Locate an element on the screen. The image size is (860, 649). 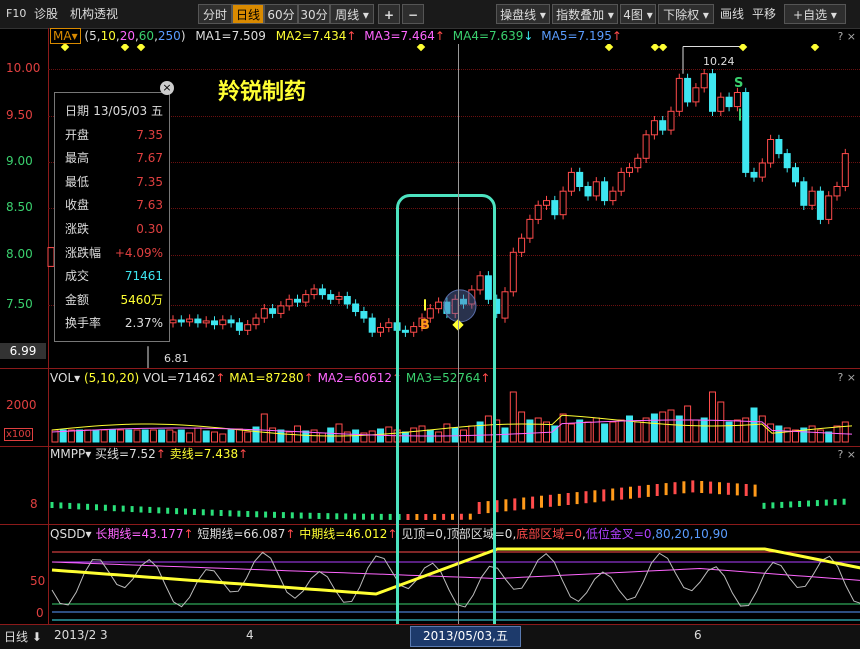
four-charts-dropdown: 4图 ▾ is located at coordinates (638, 14).